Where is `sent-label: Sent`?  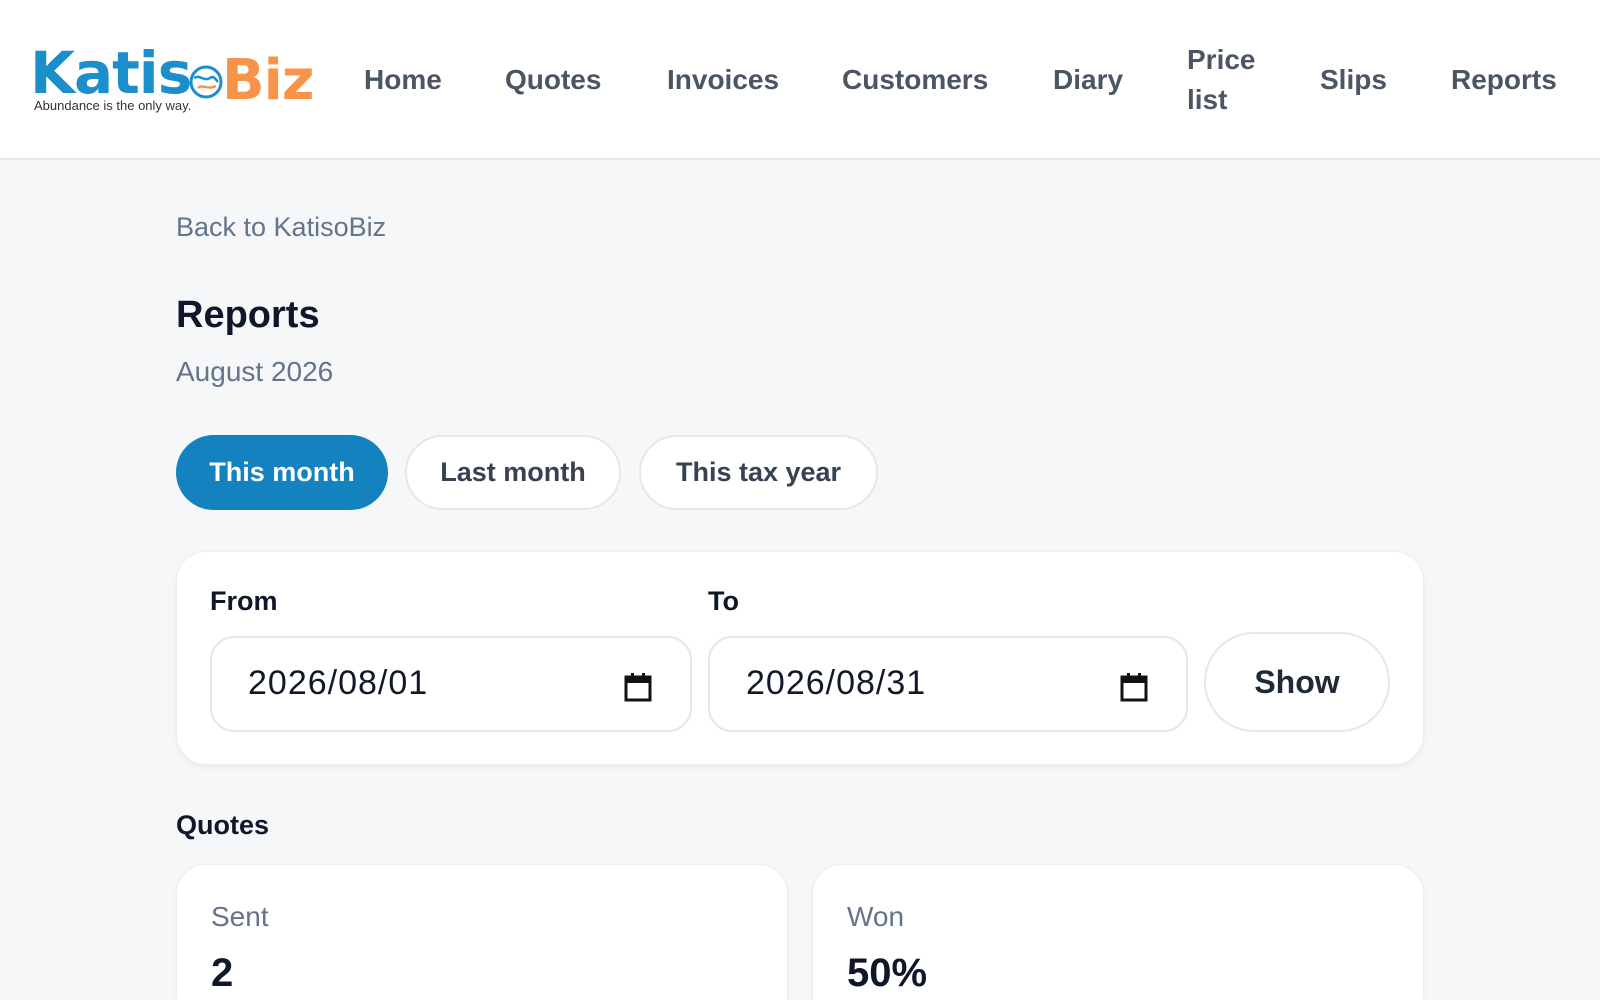 sent-label: Sent is located at coordinates (240, 916).